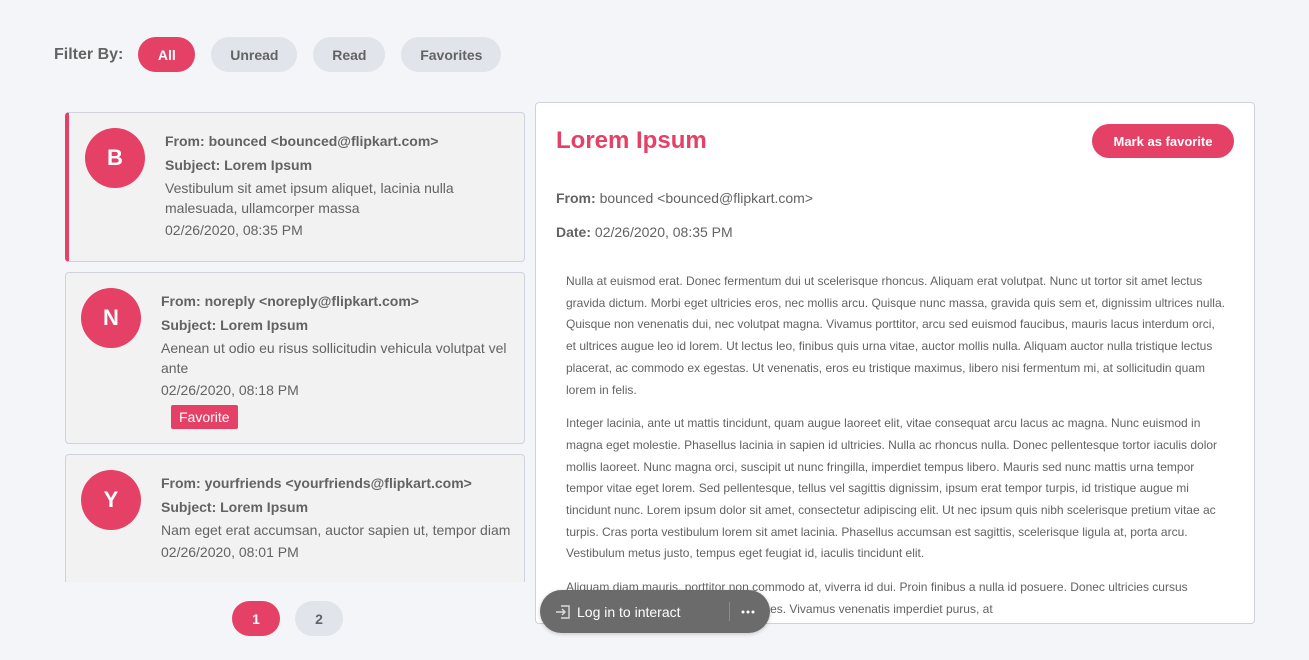  Describe the element at coordinates (230, 390) in the screenshot. I see `email-date: 02/26/2020, 08:18 PM` at that location.